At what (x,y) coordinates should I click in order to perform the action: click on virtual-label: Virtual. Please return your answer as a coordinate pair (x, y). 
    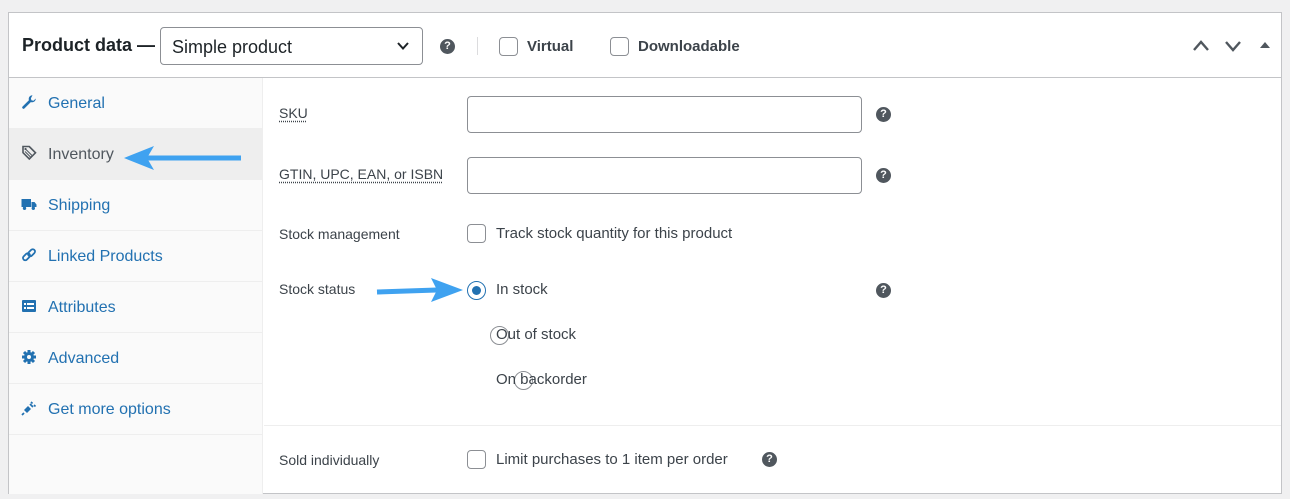
    Looking at the image, I should click on (550, 46).